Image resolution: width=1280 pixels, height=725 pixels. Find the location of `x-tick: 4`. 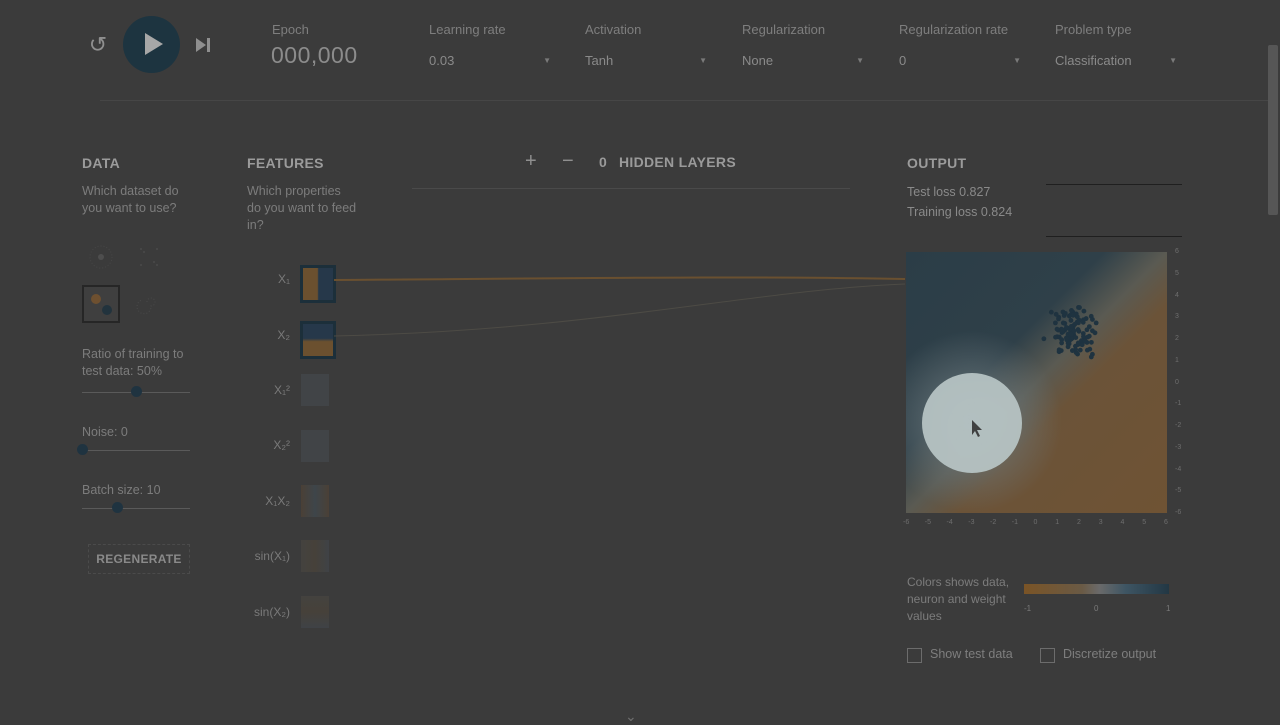

x-tick: 4 is located at coordinates (1122, 522).